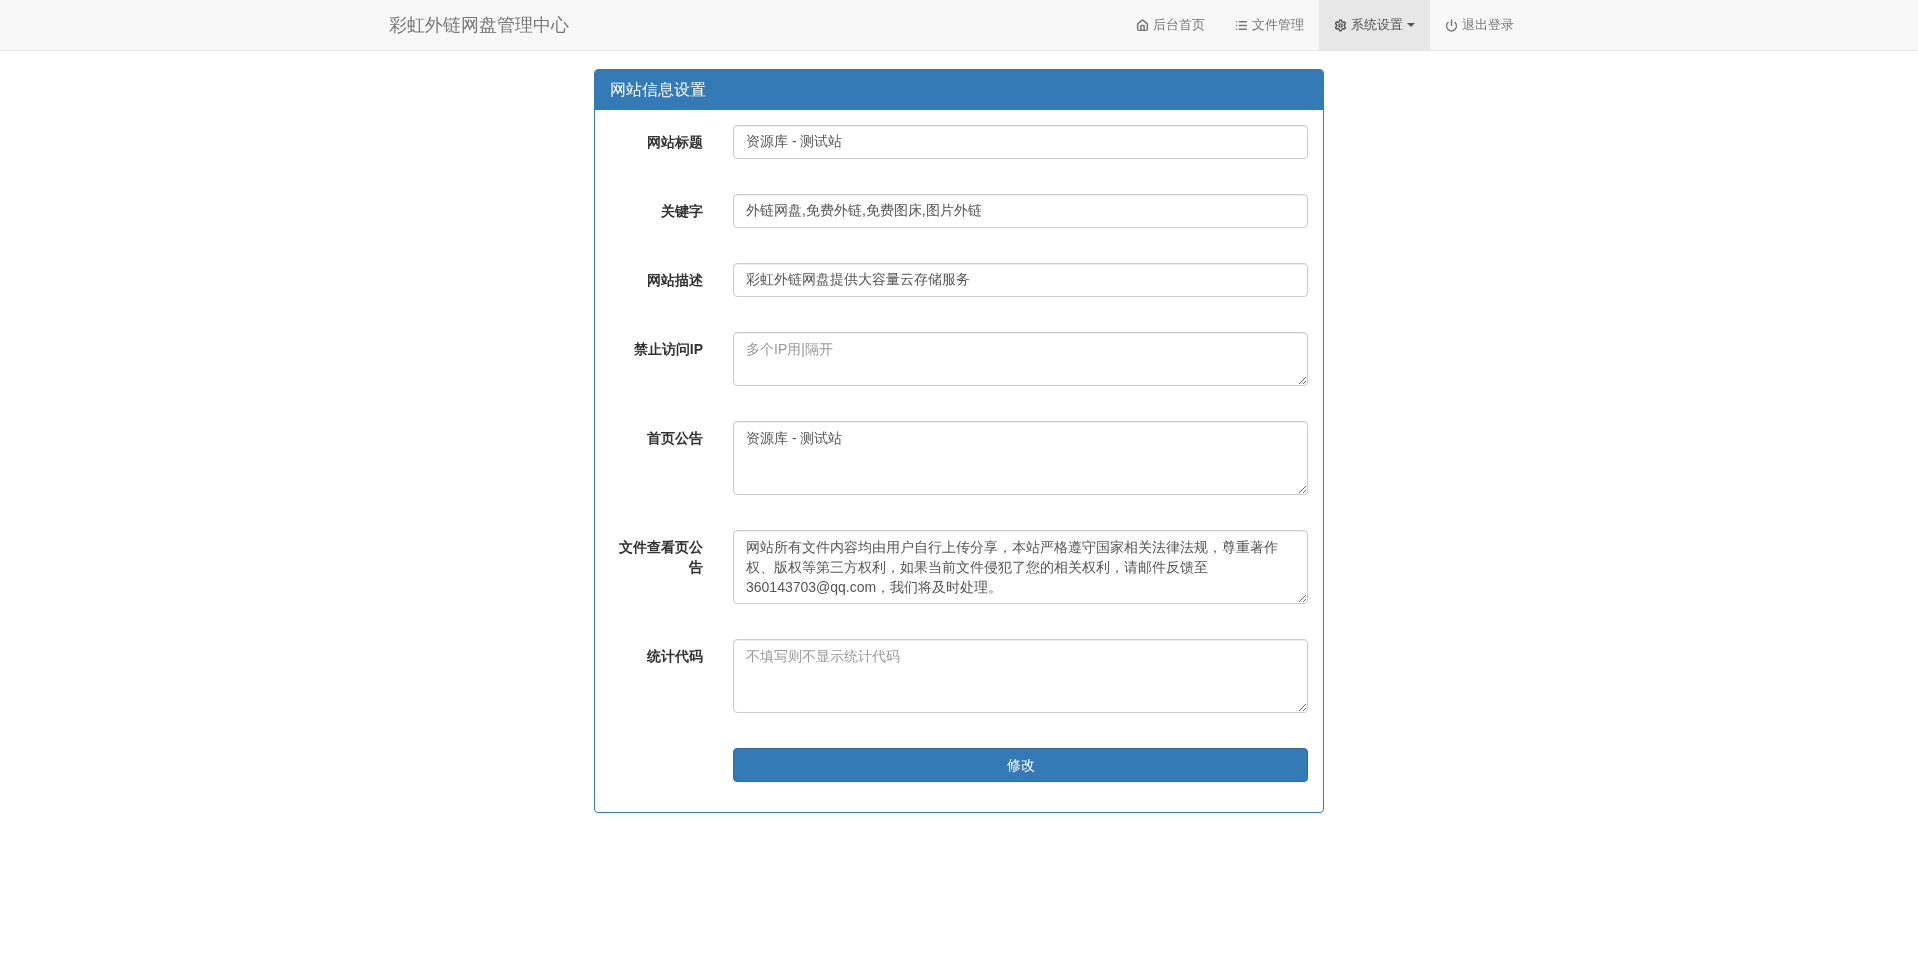 The image size is (1918, 966). I want to click on field-label: 统计代码, so click(674, 656).